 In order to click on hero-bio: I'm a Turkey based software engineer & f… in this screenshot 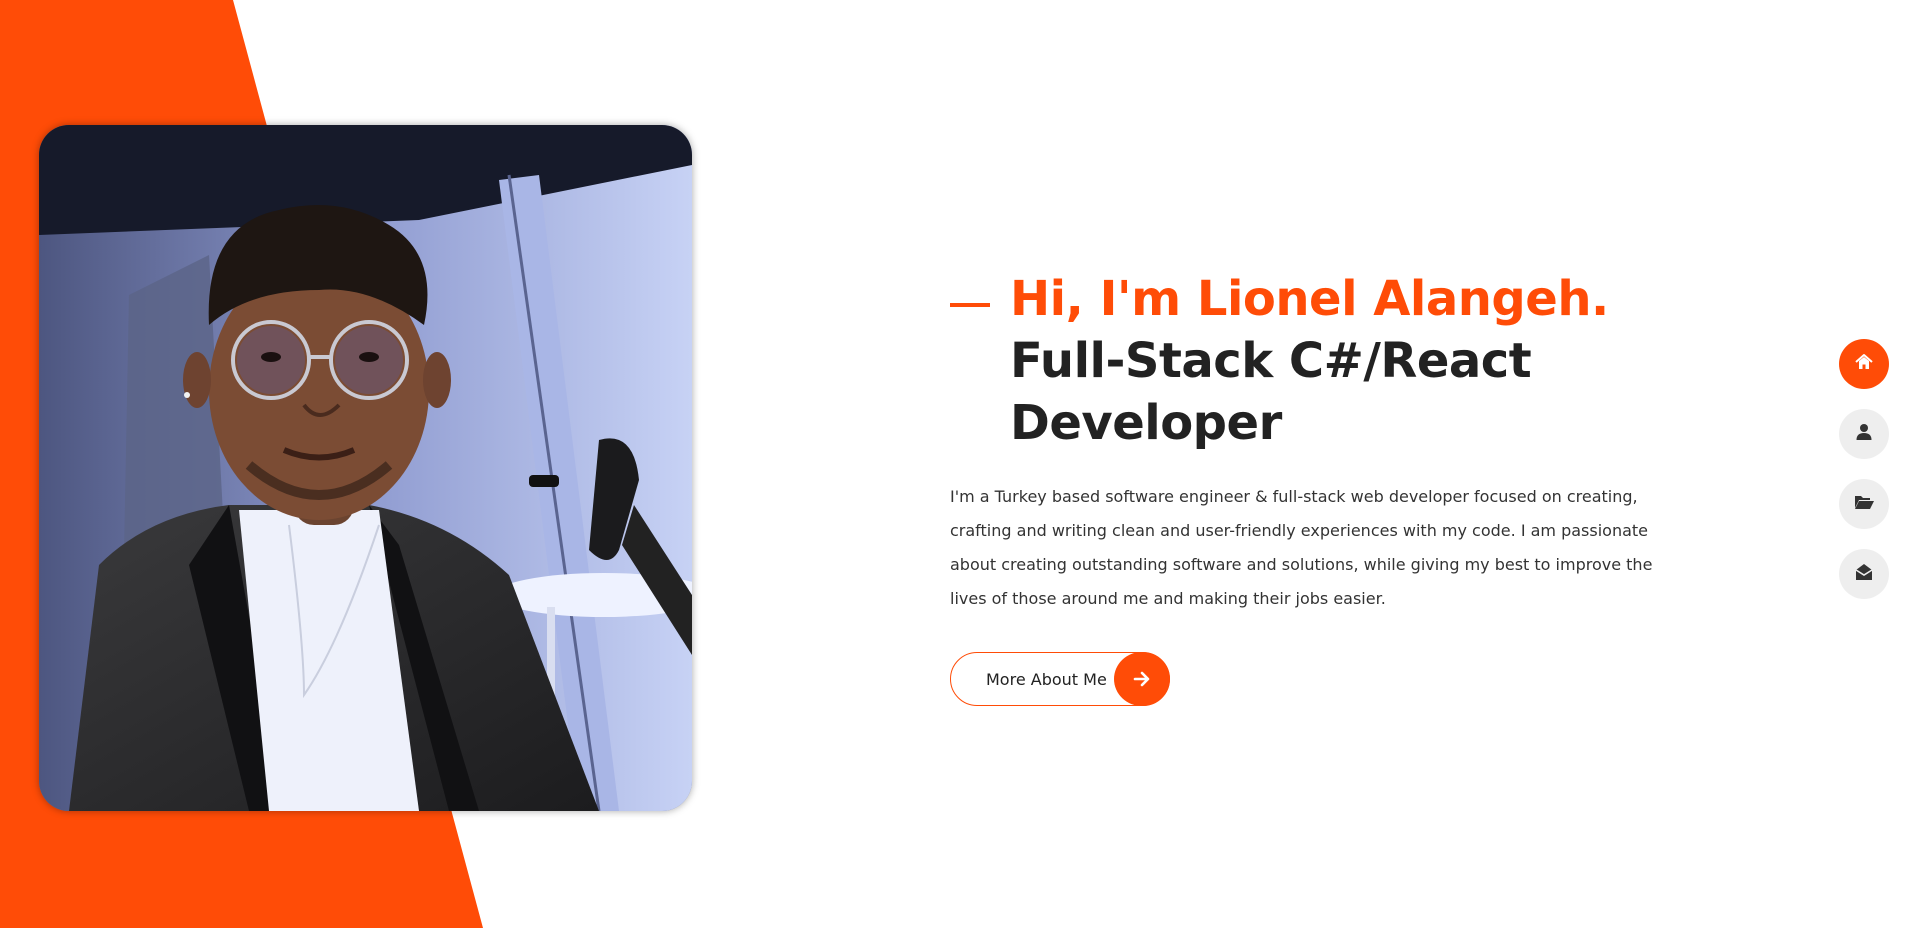, I will do `click(1301, 547)`.